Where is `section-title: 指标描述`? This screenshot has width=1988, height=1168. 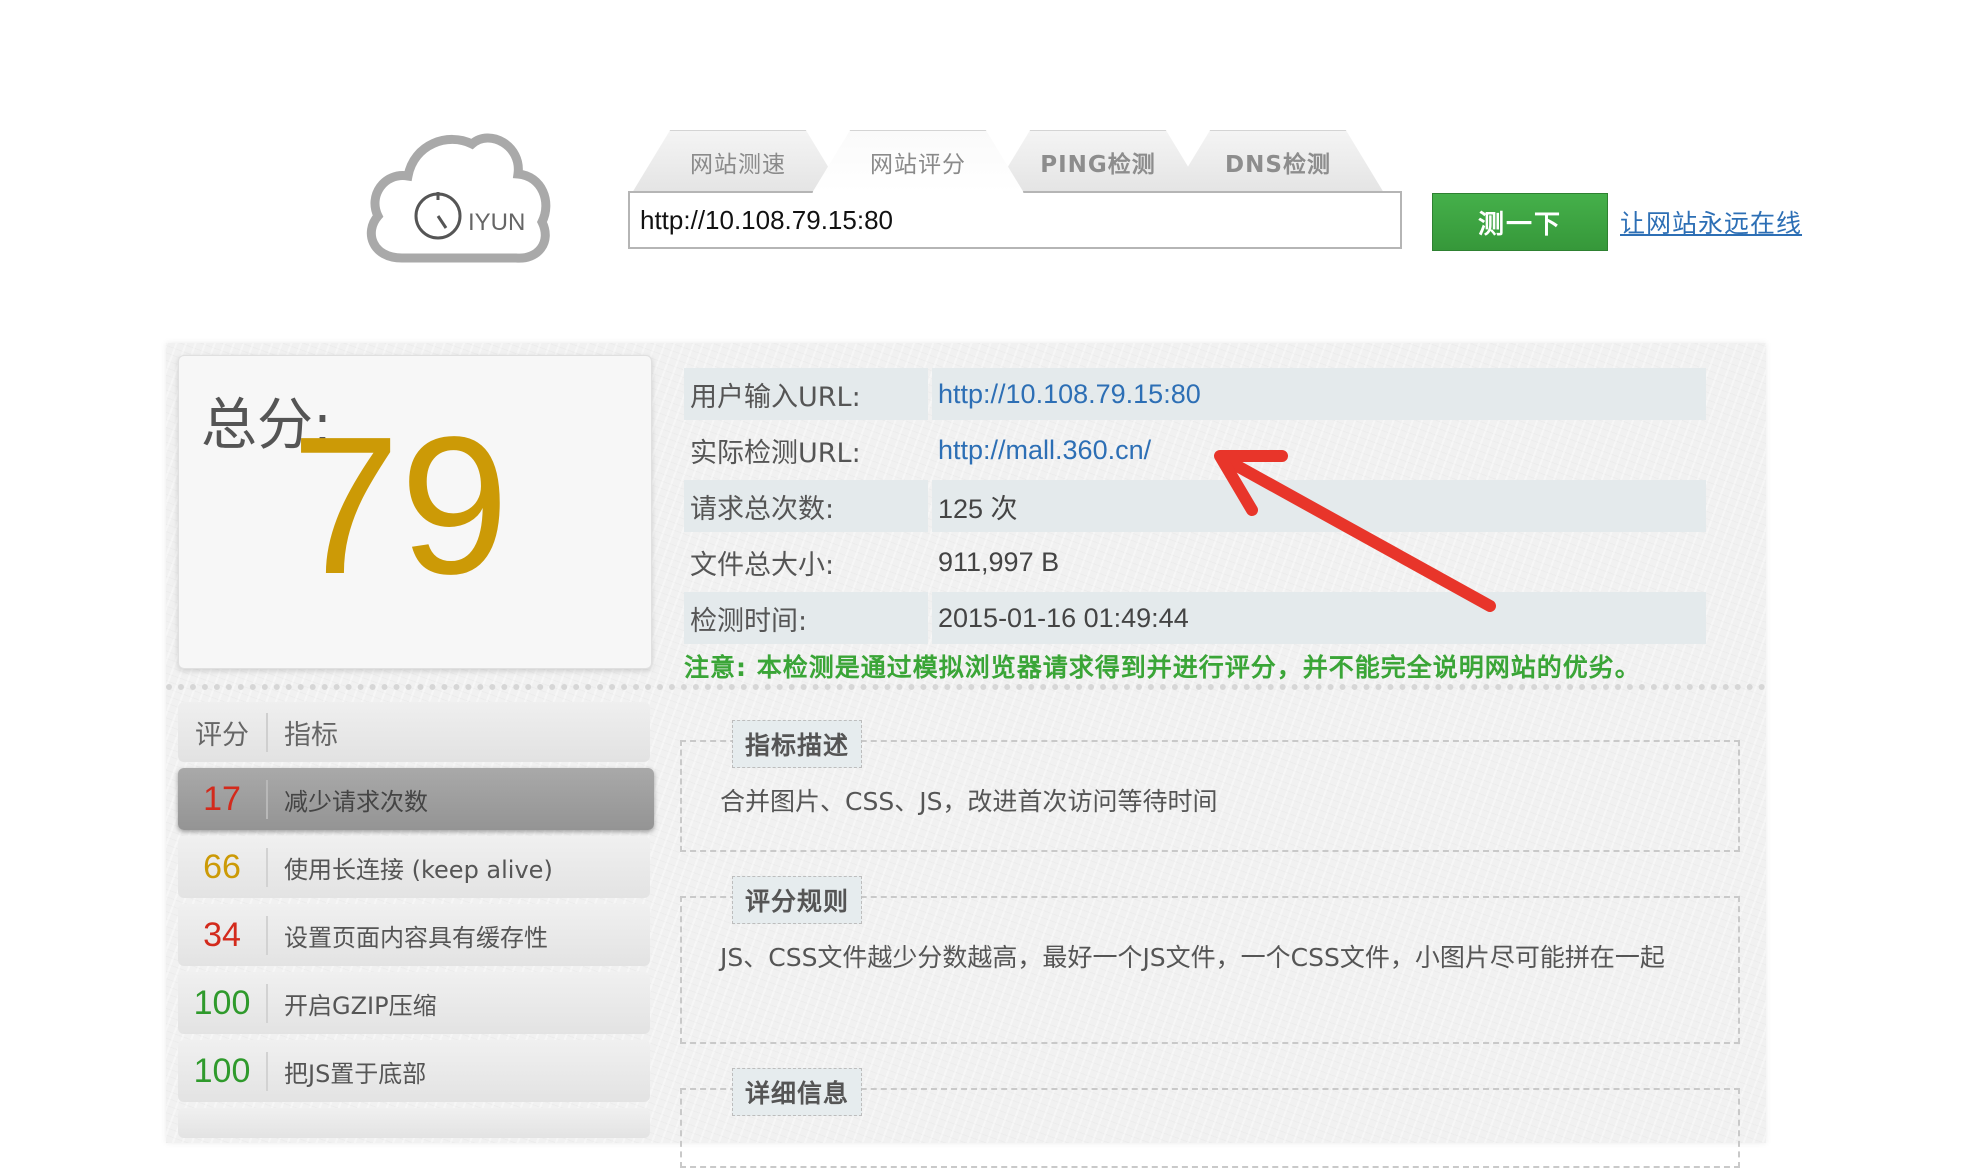 section-title: 指标描述 is located at coordinates (797, 744).